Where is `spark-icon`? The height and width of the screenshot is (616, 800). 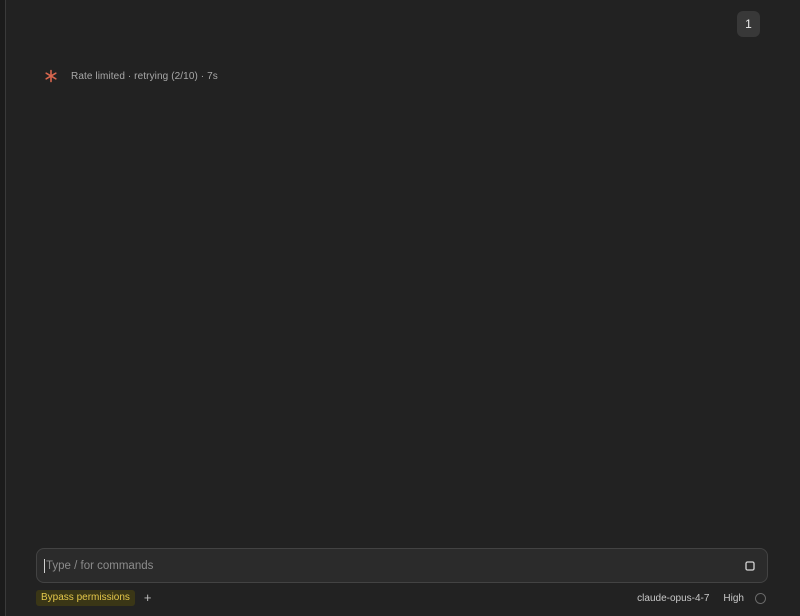
spark-icon is located at coordinates (51, 76).